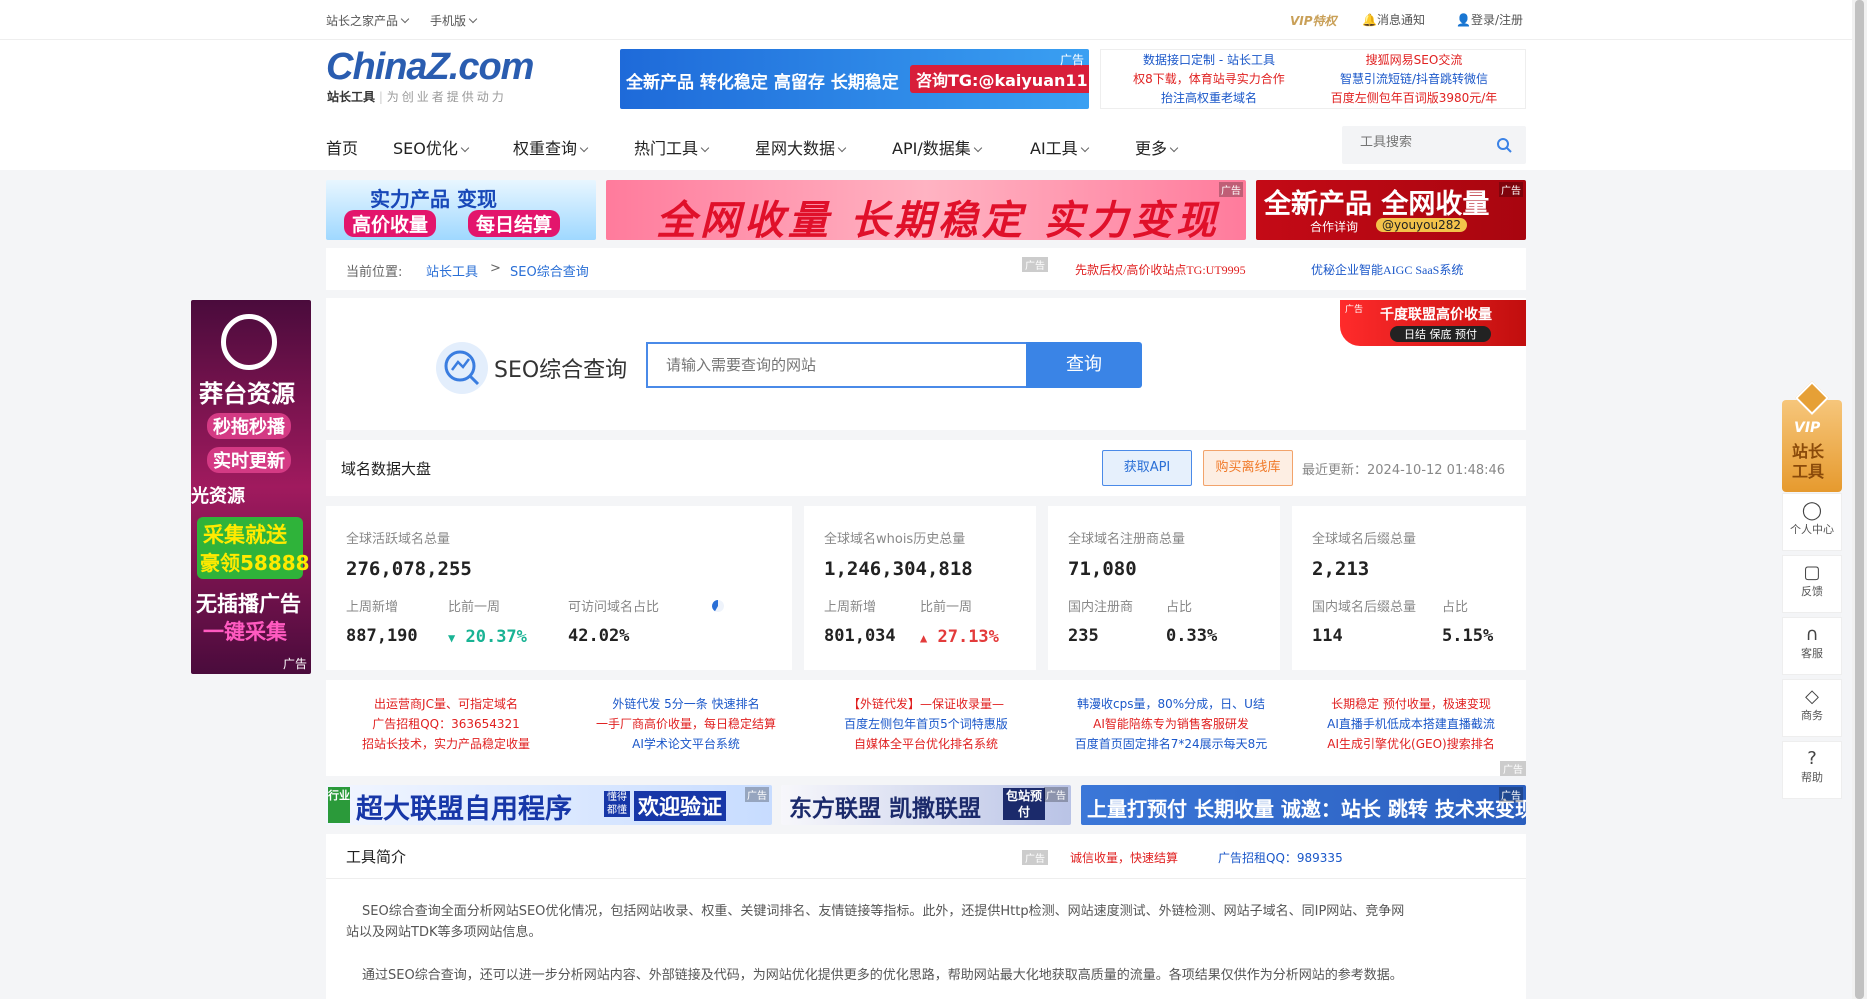  I want to click on intro-paragraph: 站以及网站TDK等多项网站信息。, so click(444, 932).